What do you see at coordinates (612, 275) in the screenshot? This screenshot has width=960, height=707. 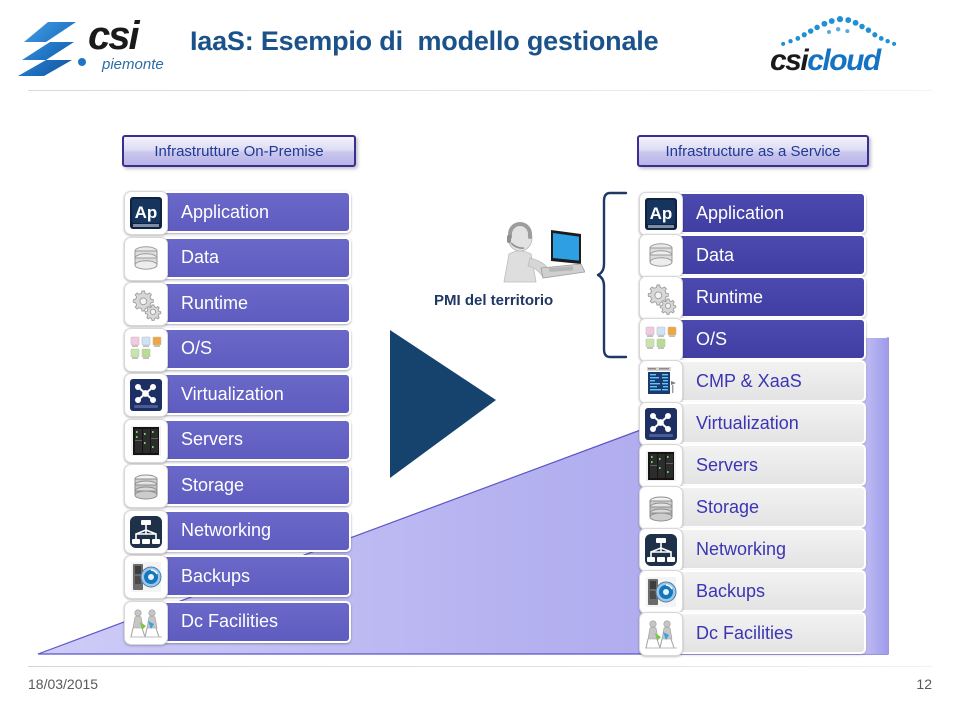 I see `curly-brace-icon` at bounding box center [612, 275].